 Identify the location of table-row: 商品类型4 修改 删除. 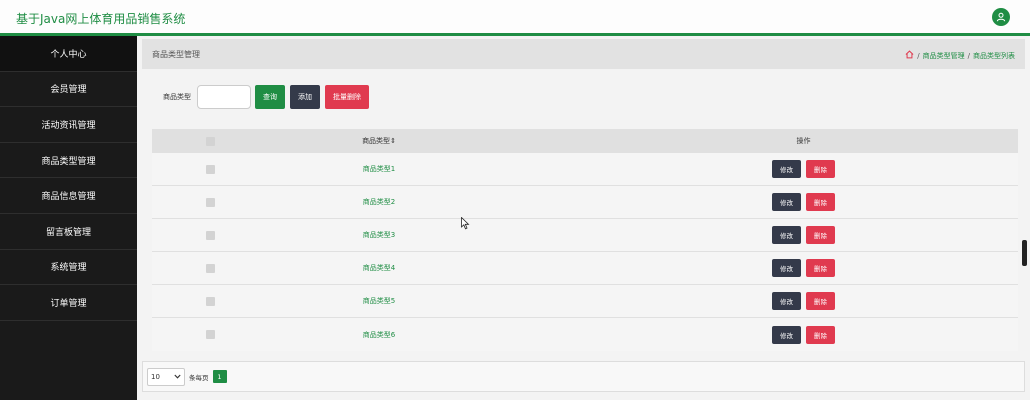
(585, 268).